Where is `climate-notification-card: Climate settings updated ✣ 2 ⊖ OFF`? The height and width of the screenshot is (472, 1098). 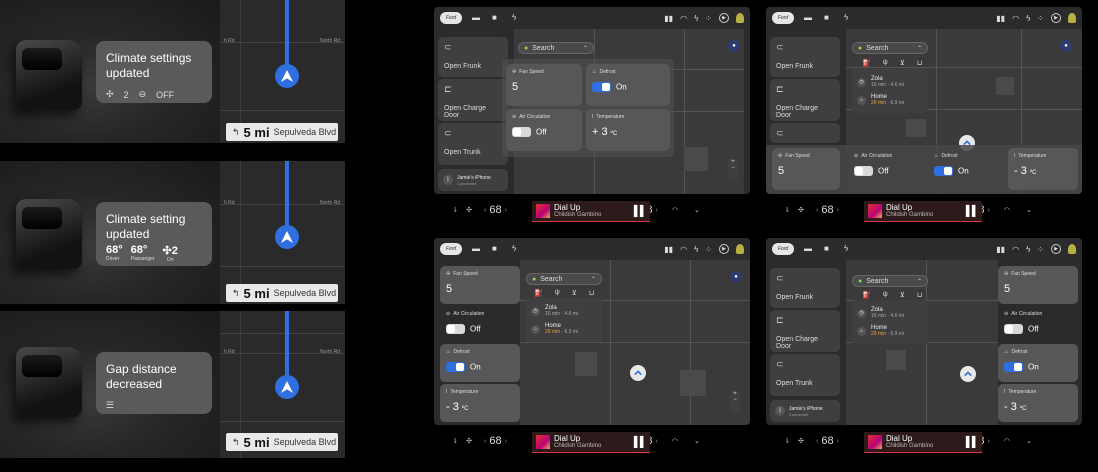
climate-notification-card: Climate settings updated ✣ 2 ⊖ OFF is located at coordinates (154, 72).